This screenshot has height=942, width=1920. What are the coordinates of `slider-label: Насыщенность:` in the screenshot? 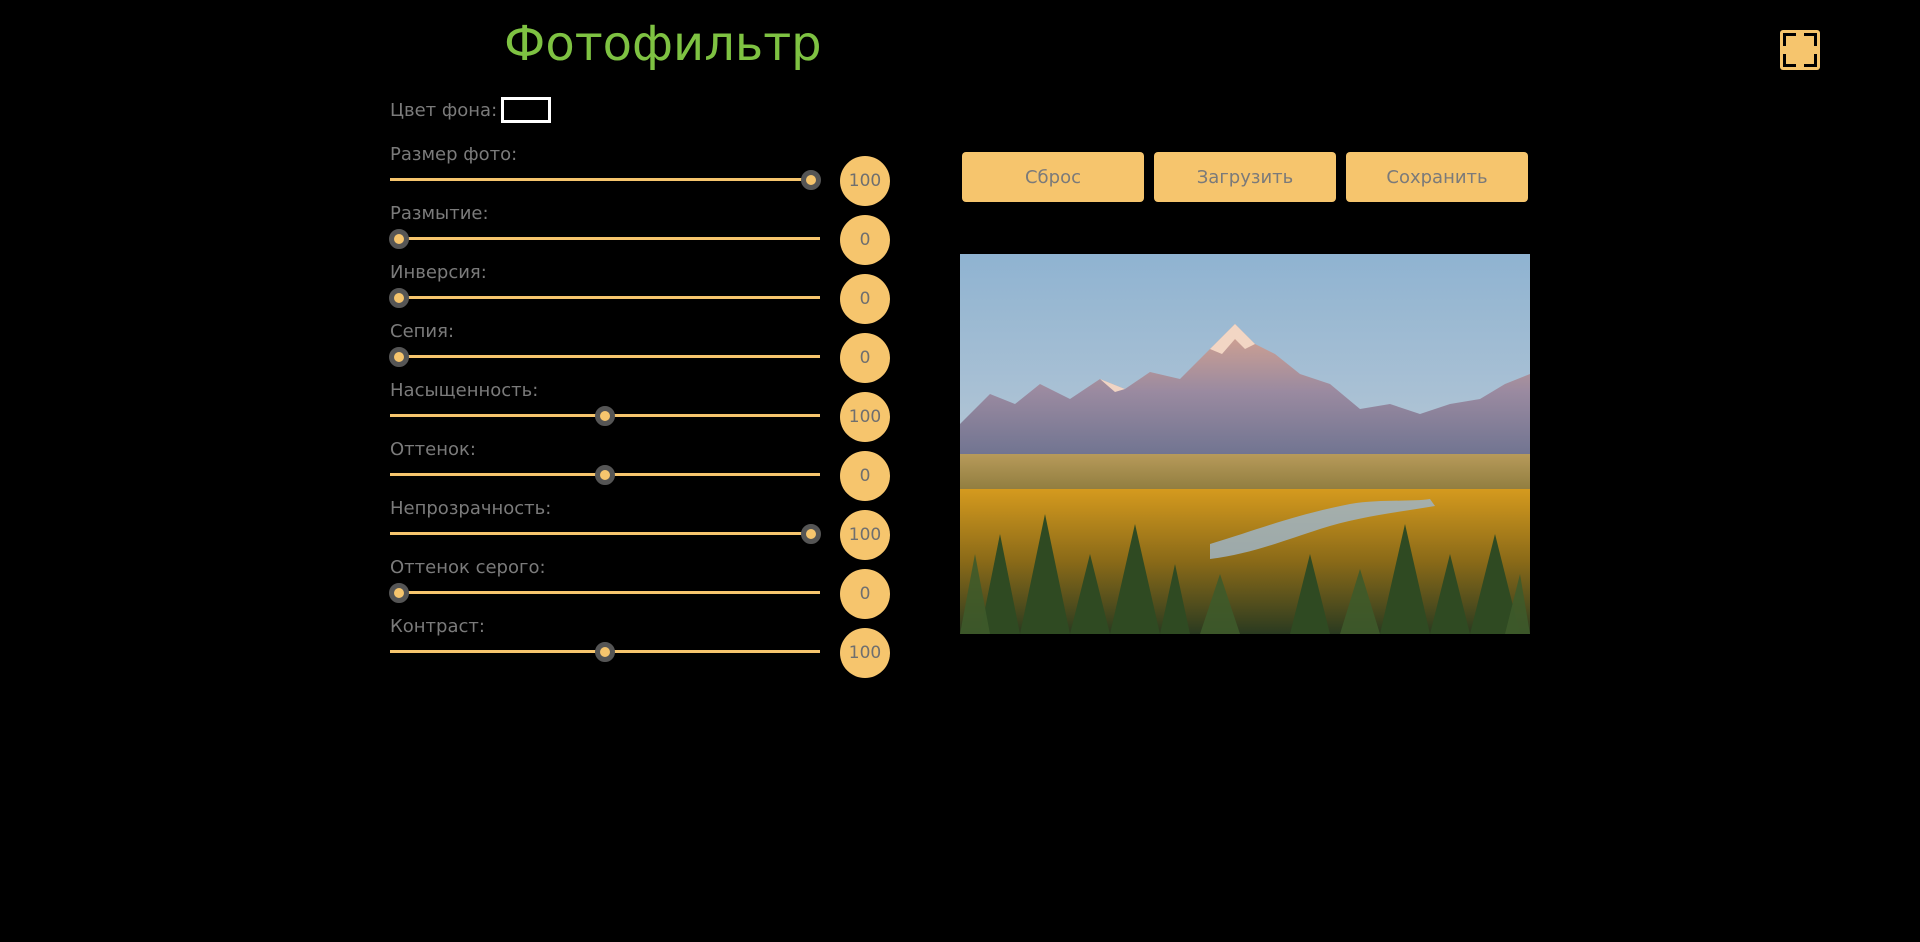 It's located at (464, 390).